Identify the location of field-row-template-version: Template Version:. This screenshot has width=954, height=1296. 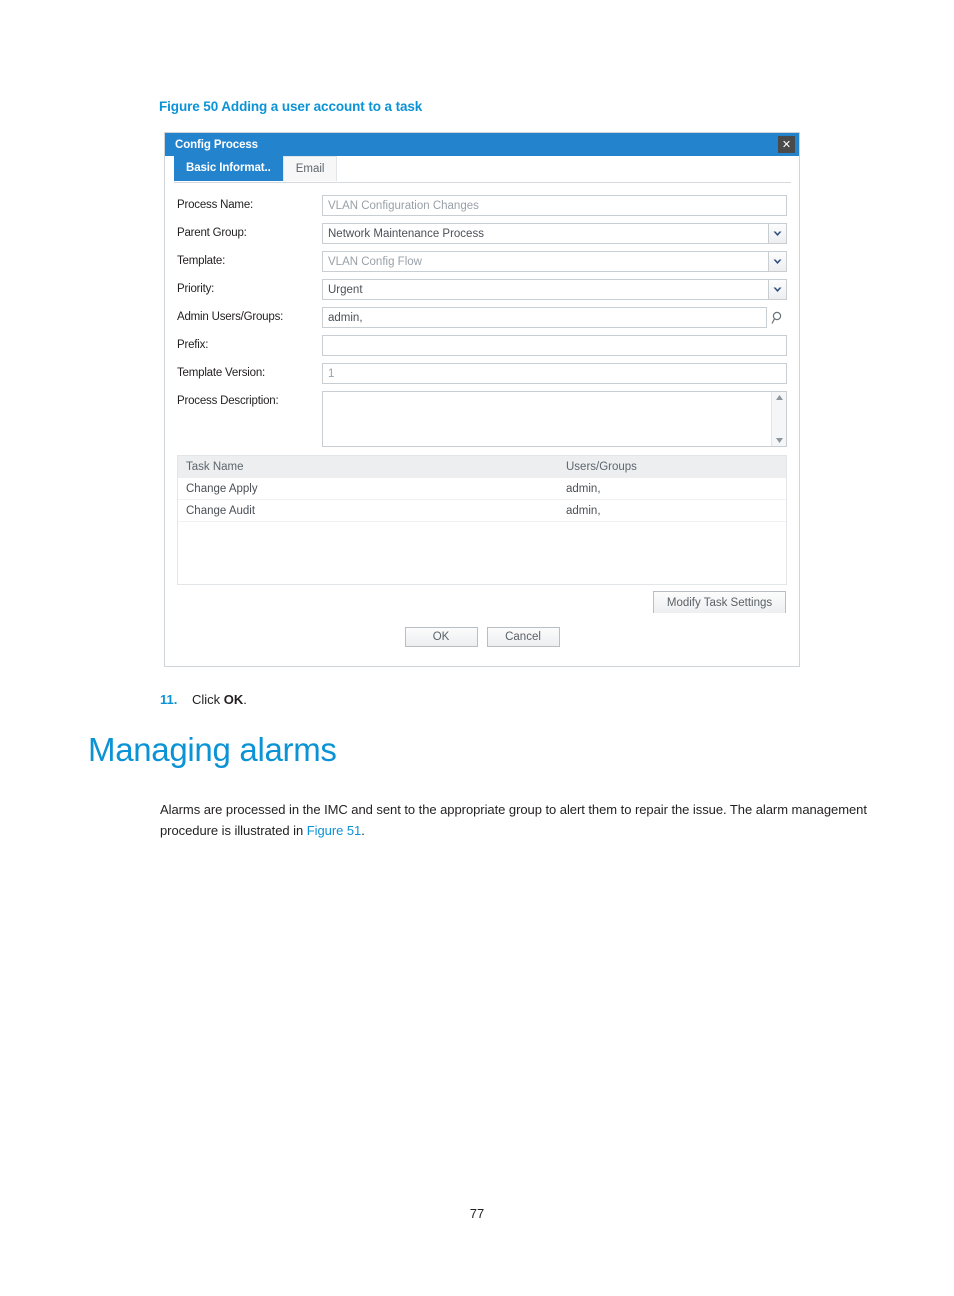
(482, 373).